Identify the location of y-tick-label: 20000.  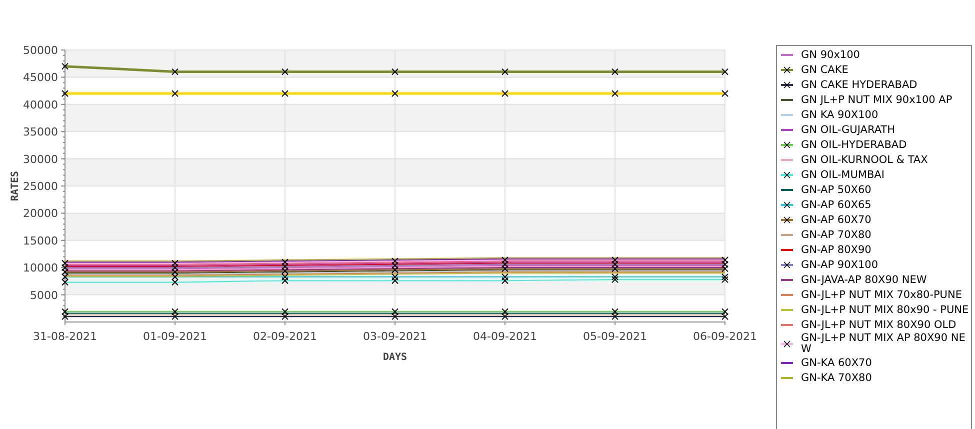
(40, 213).